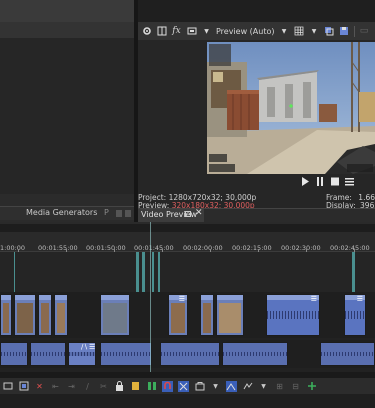  Describe the element at coordinates (256, 11) in the screenshot. I see `preview-header-strip` at that location.